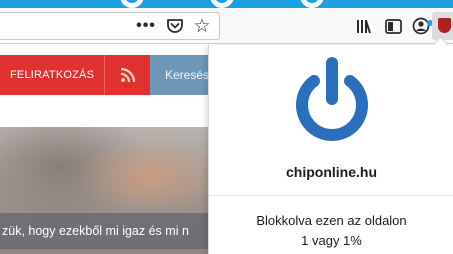 Image resolution: width=453 pixels, height=254 pixels. Describe the element at coordinates (393, 26) in the screenshot. I see `sidebar-icon` at that location.